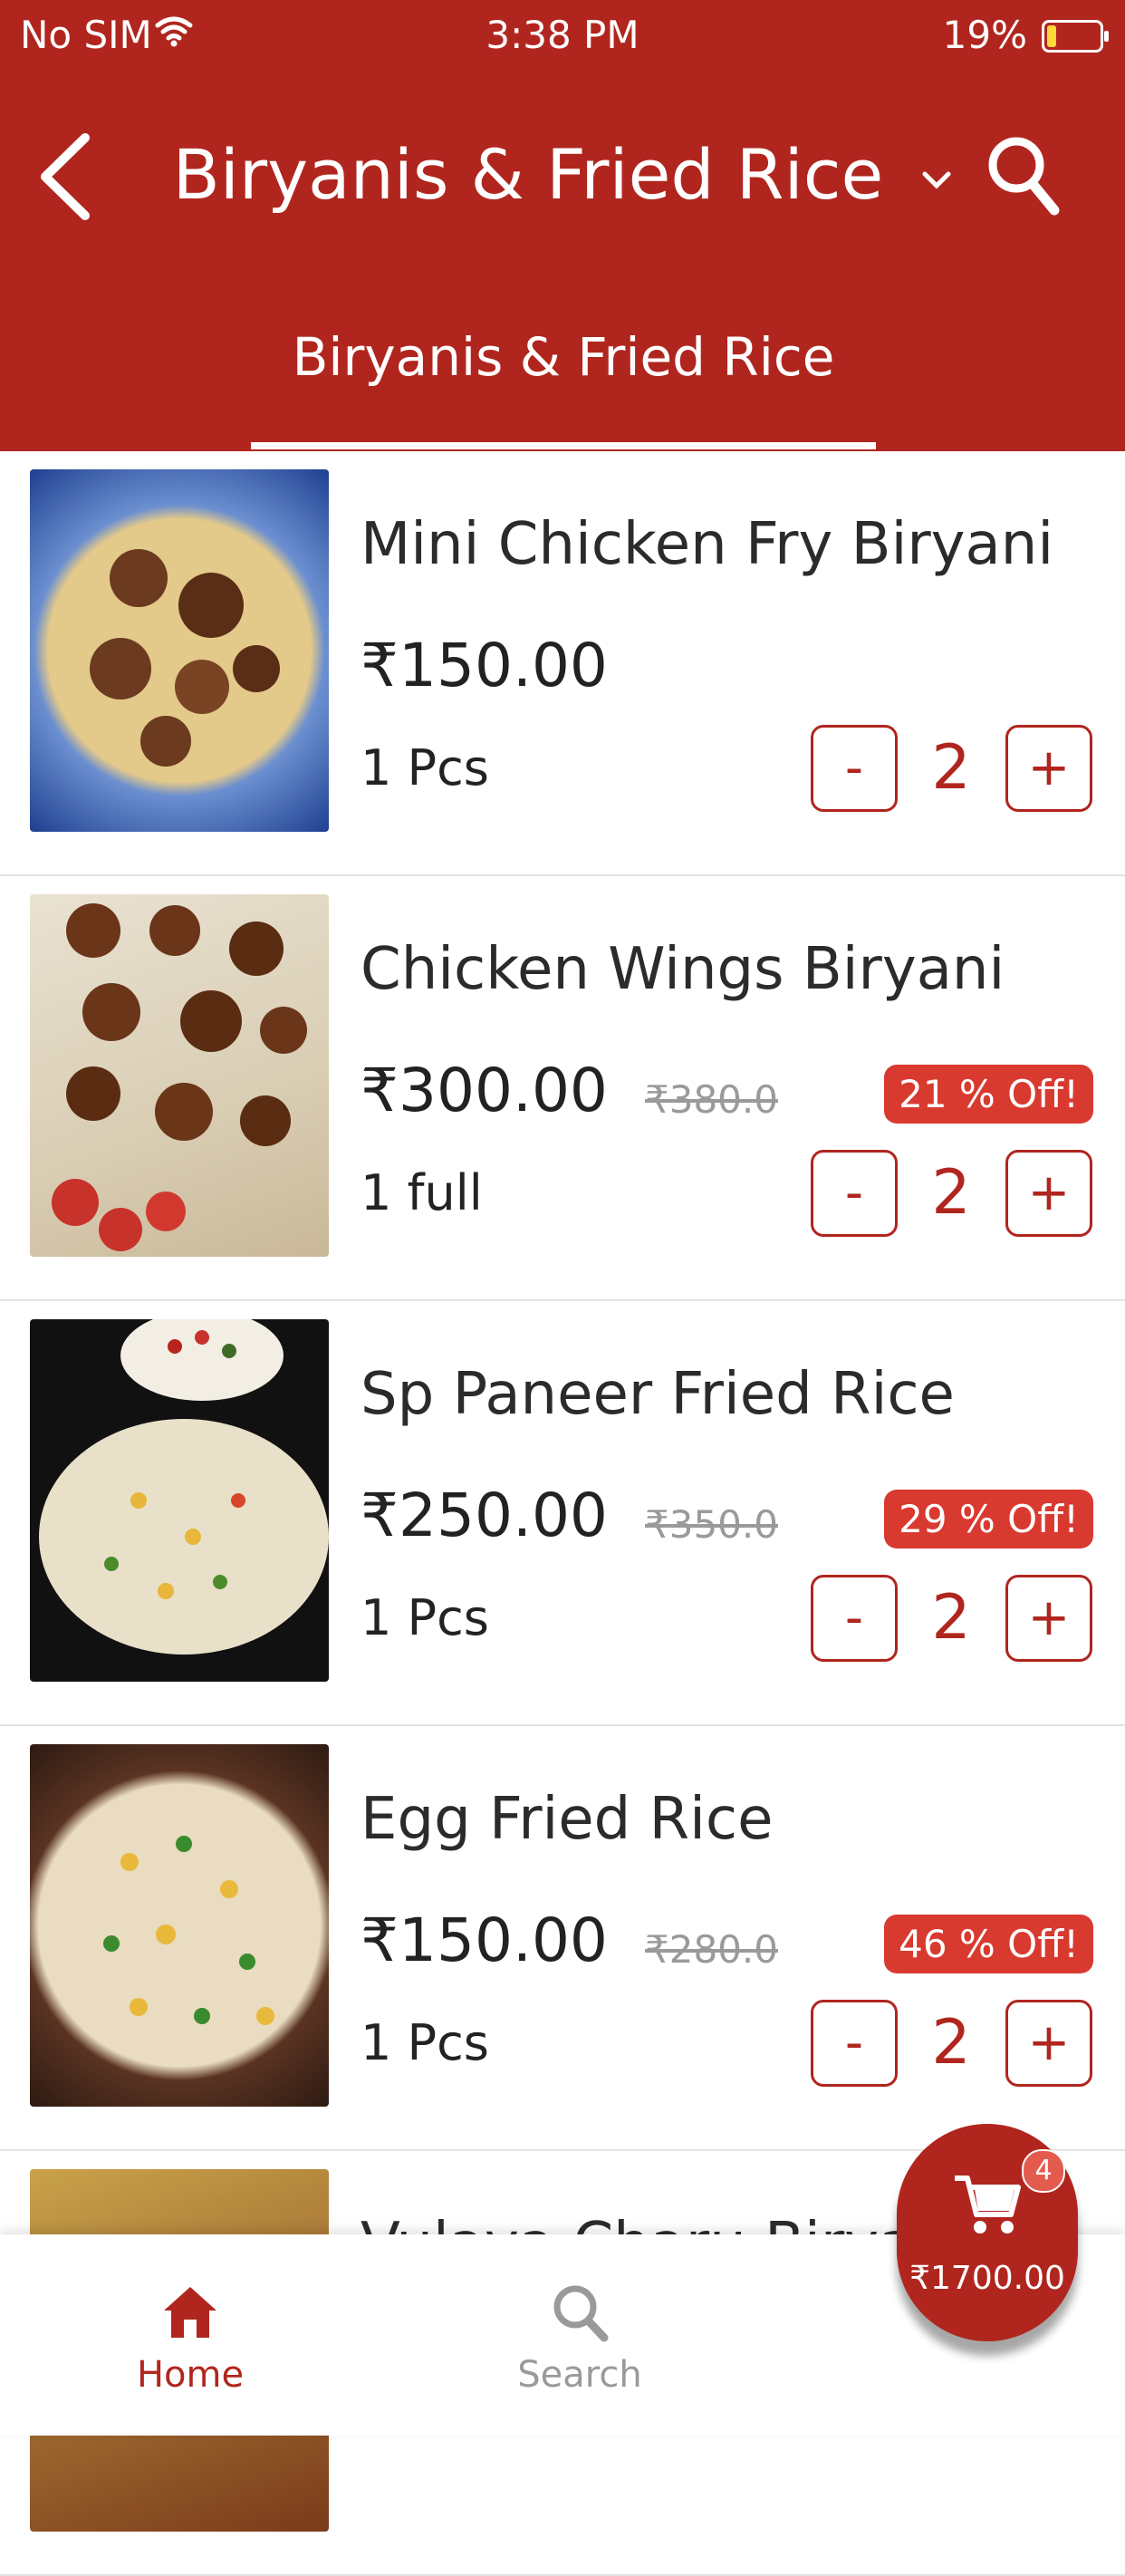 This screenshot has width=1125, height=2576. Describe the element at coordinates (937, 180) in the screenshot. I see `chevron-down-icon` at that location.